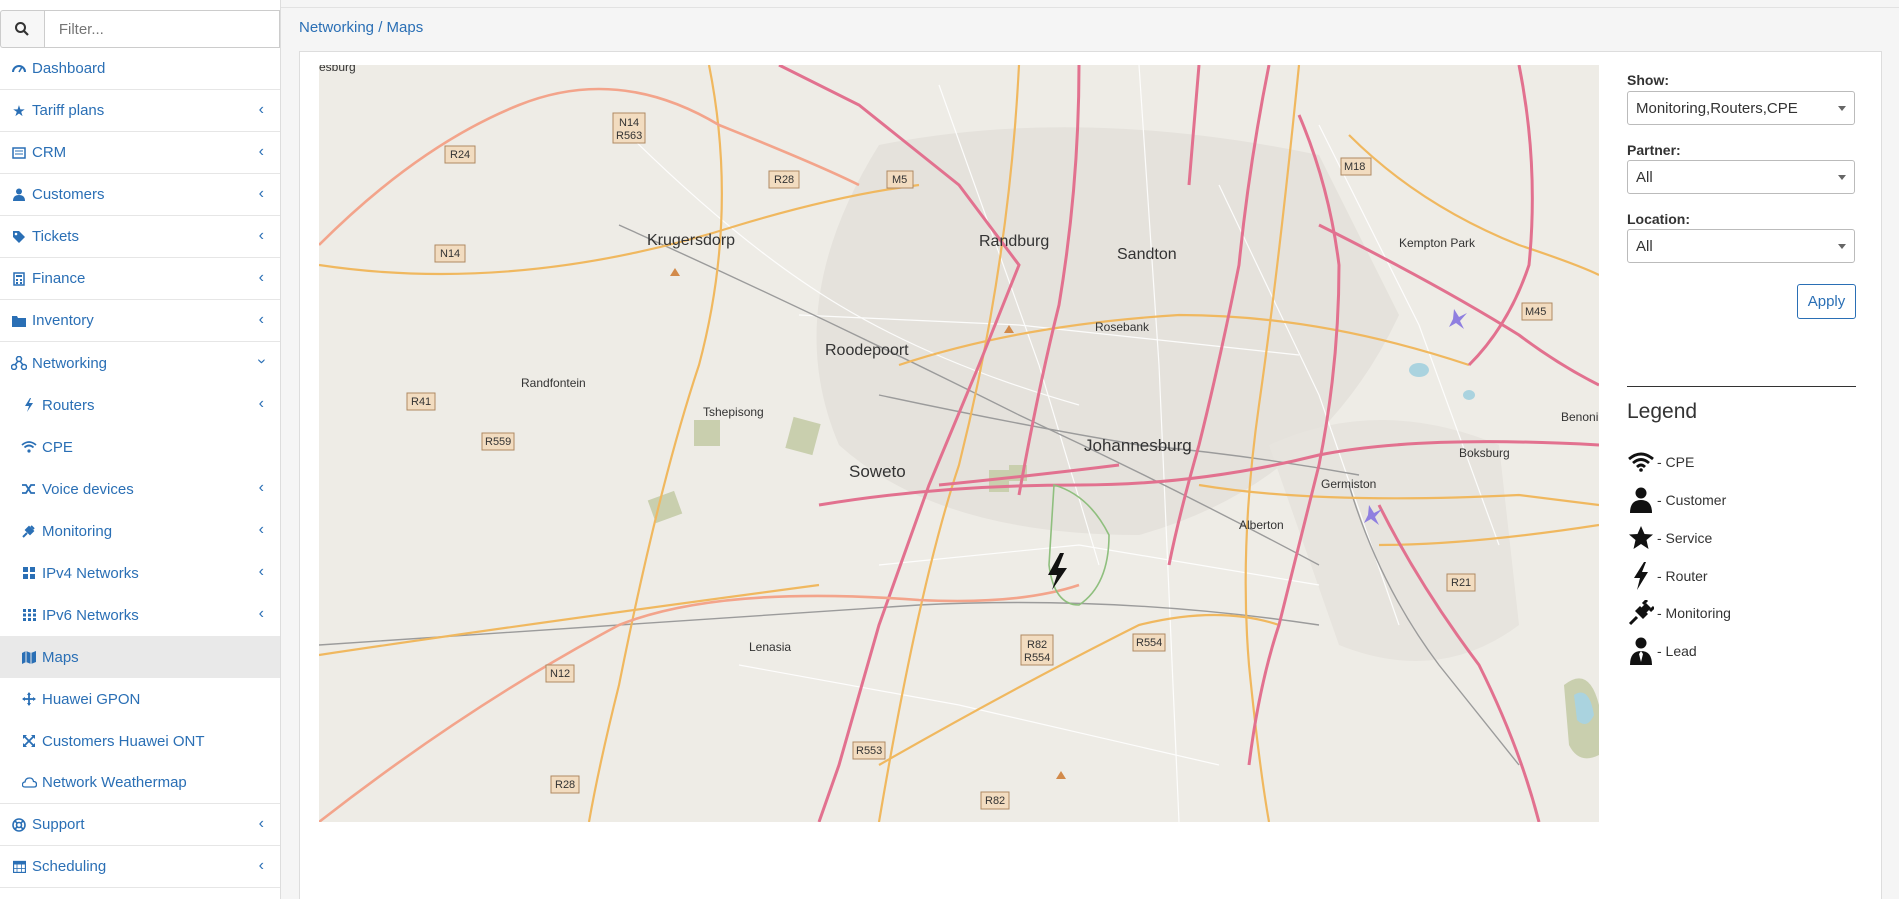  I want to click on sidebar-item-ipv6-networks: IPv6 Networks ‹, so click(140, 615).